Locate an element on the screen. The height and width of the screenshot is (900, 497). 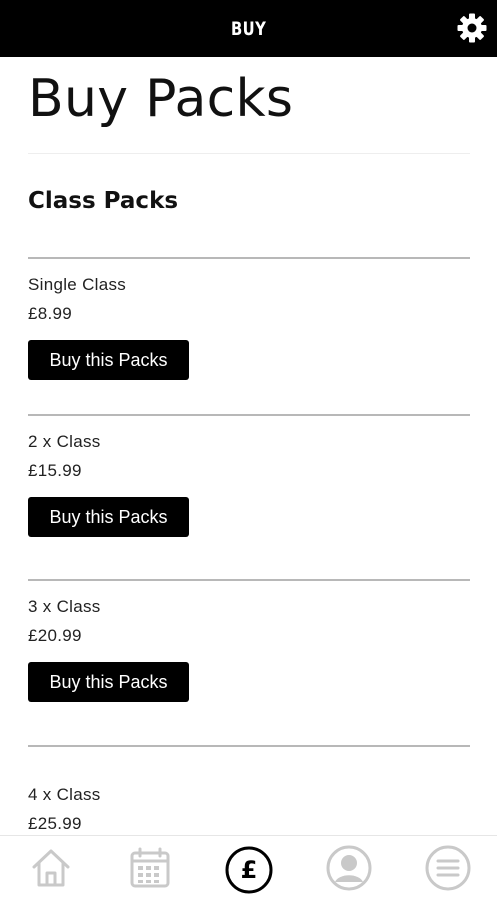
bottom-nav: £ is located at coordinates (248, 867).